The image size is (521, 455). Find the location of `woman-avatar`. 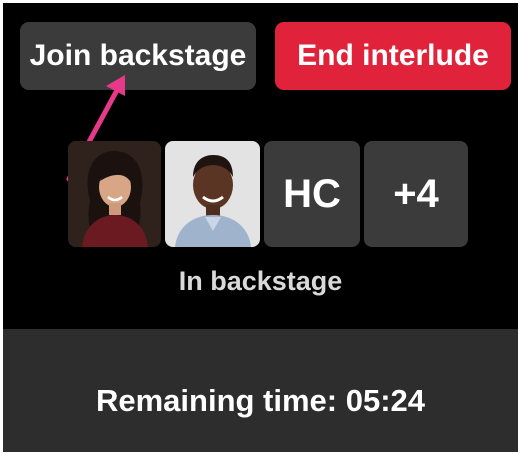

woman-avatar is located at coordinates (114, 194).